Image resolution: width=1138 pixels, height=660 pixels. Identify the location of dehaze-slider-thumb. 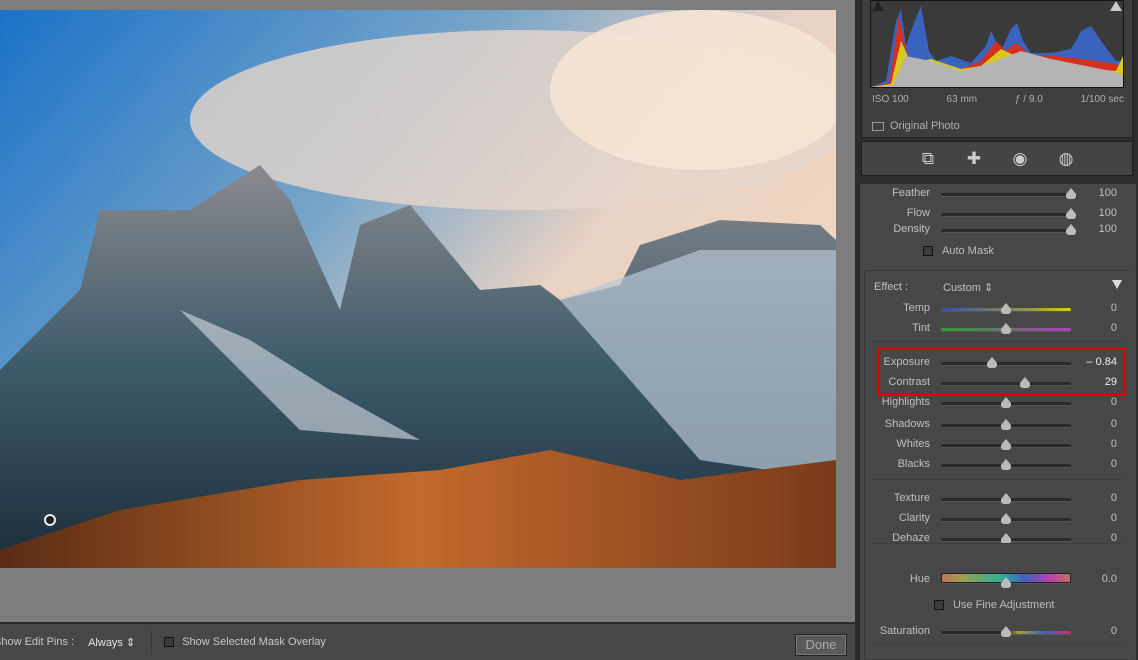
(1006, 538).